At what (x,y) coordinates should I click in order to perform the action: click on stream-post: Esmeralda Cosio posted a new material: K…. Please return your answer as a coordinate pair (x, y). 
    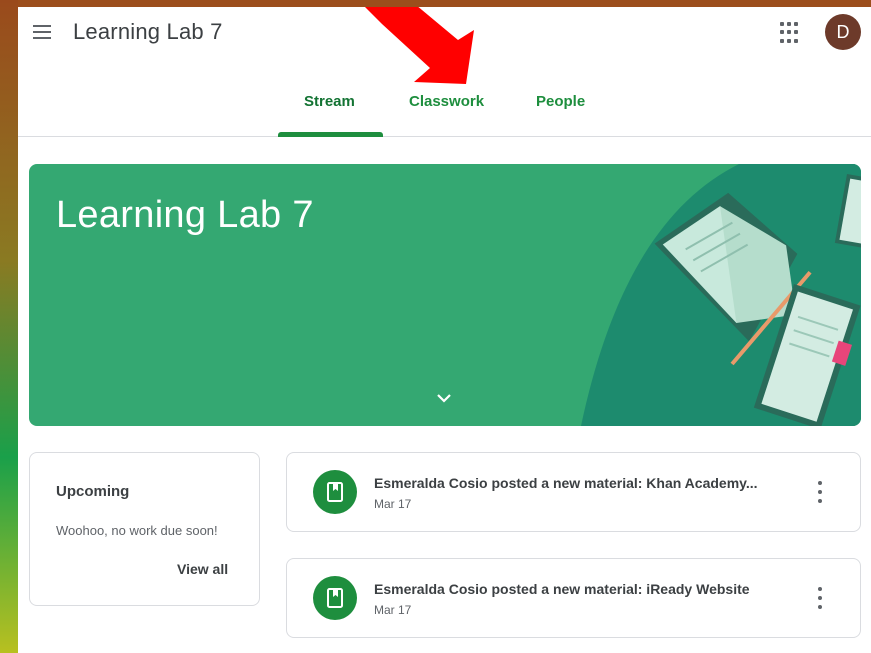
    Looking at the image, I should click on (573, 492).